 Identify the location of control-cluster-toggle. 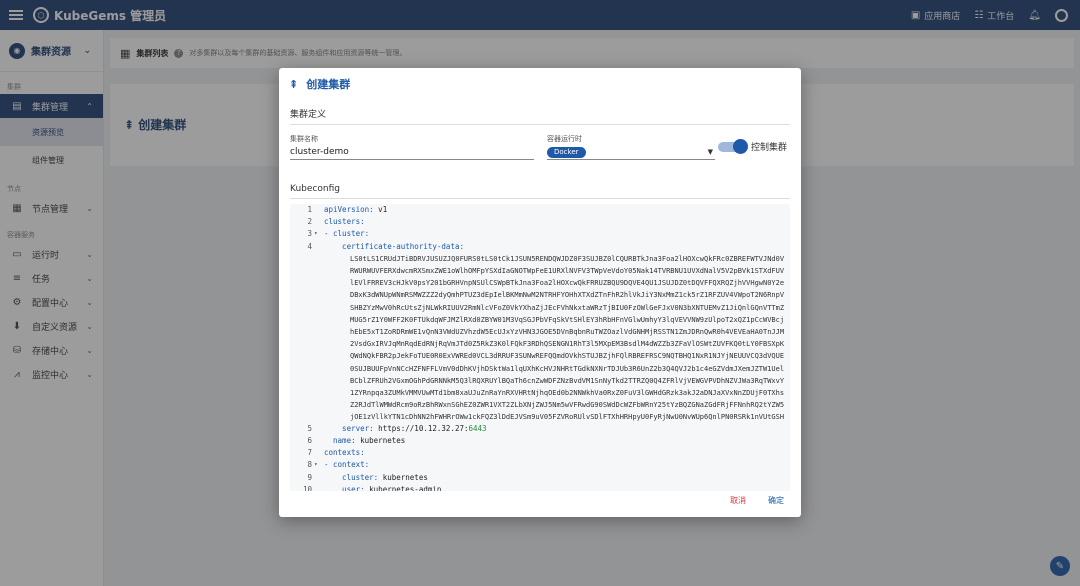
(733, 146).